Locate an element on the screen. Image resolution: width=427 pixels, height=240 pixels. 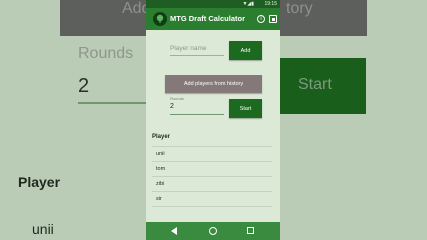
status-bar: ▼◢▮ 19:15 is located at coordinates (213, 4).